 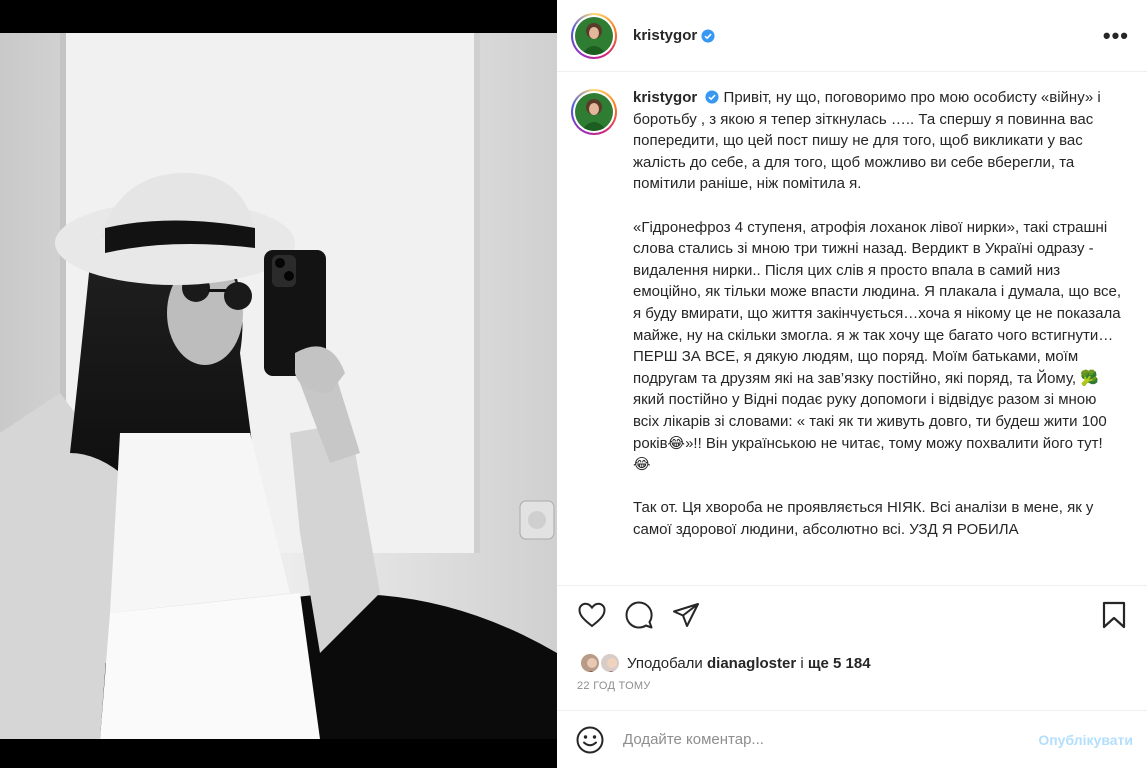 What do you see at coordinates (614, 686) in the screenshot?
I see `post-timestamp: 22 ГОД ТОМУ` at bounding box center [614, 686].